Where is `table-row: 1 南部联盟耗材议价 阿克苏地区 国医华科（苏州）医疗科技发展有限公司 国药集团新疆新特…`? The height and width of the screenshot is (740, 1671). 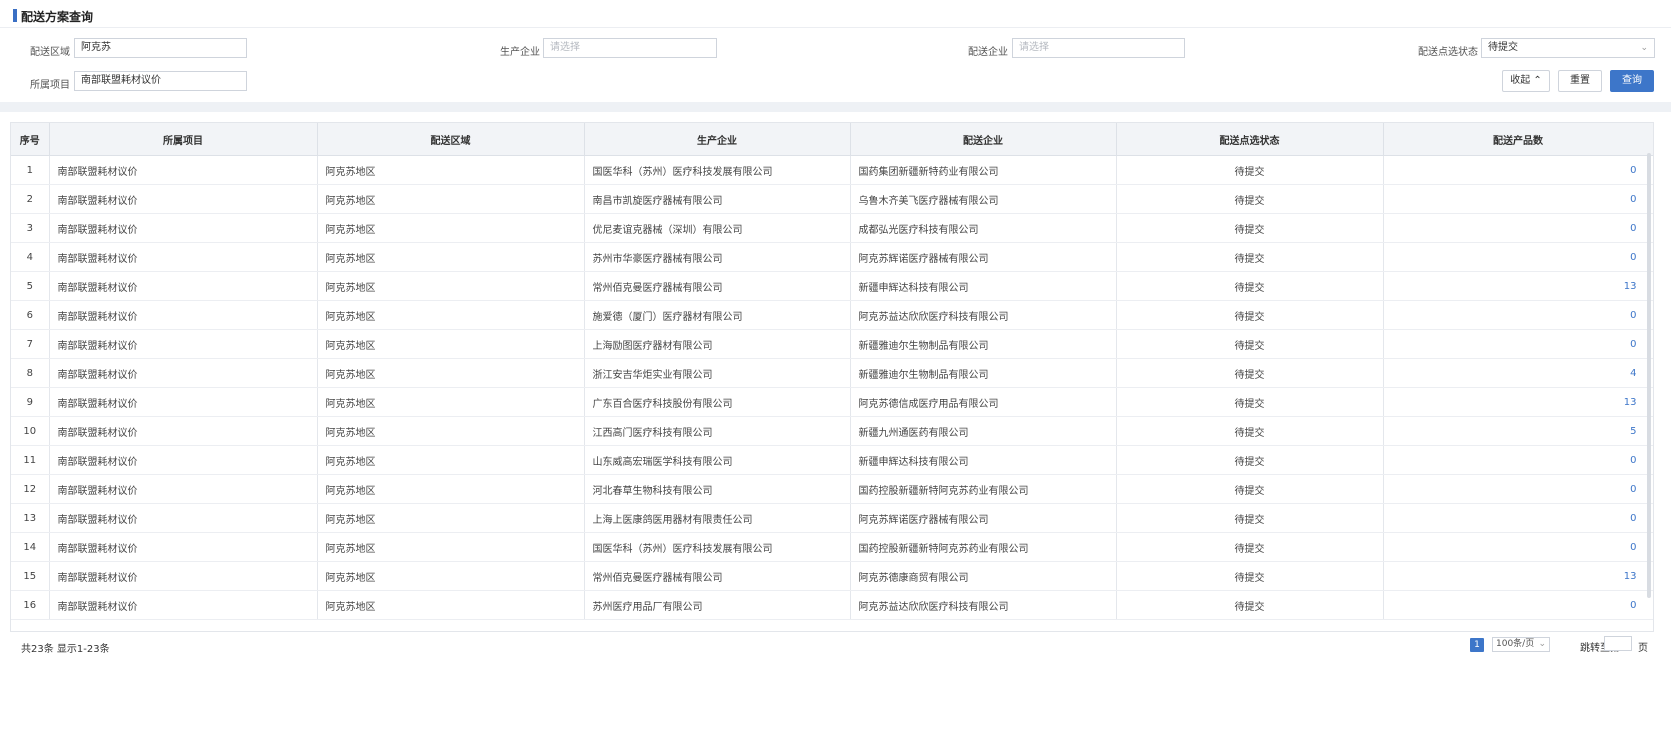
table-row: 1 南部联盟耗材议价 阿克苏地区 国医华科（苏州）医疗科技发展有限公司 国药集团新疆新特… is located at coordinates (832, 170).